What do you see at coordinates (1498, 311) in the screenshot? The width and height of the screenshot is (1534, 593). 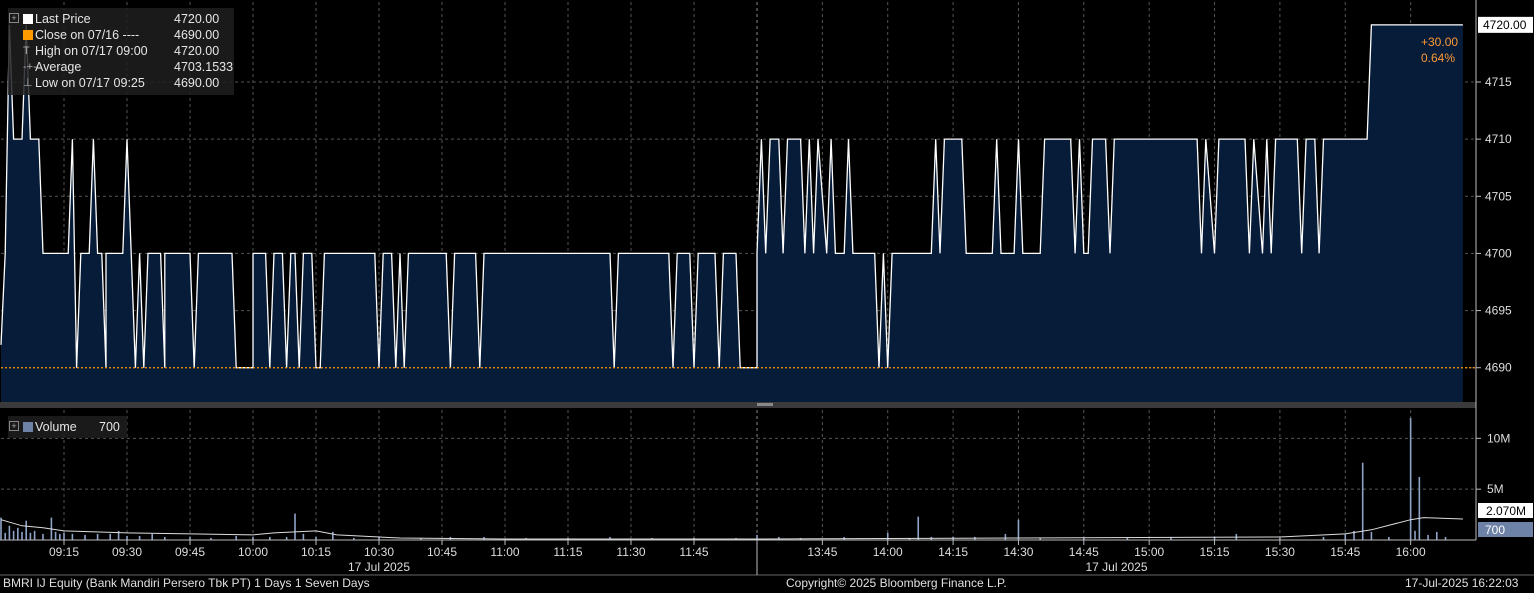 I see `y-tick-label: 4695` at bounding box center [1498, 311].